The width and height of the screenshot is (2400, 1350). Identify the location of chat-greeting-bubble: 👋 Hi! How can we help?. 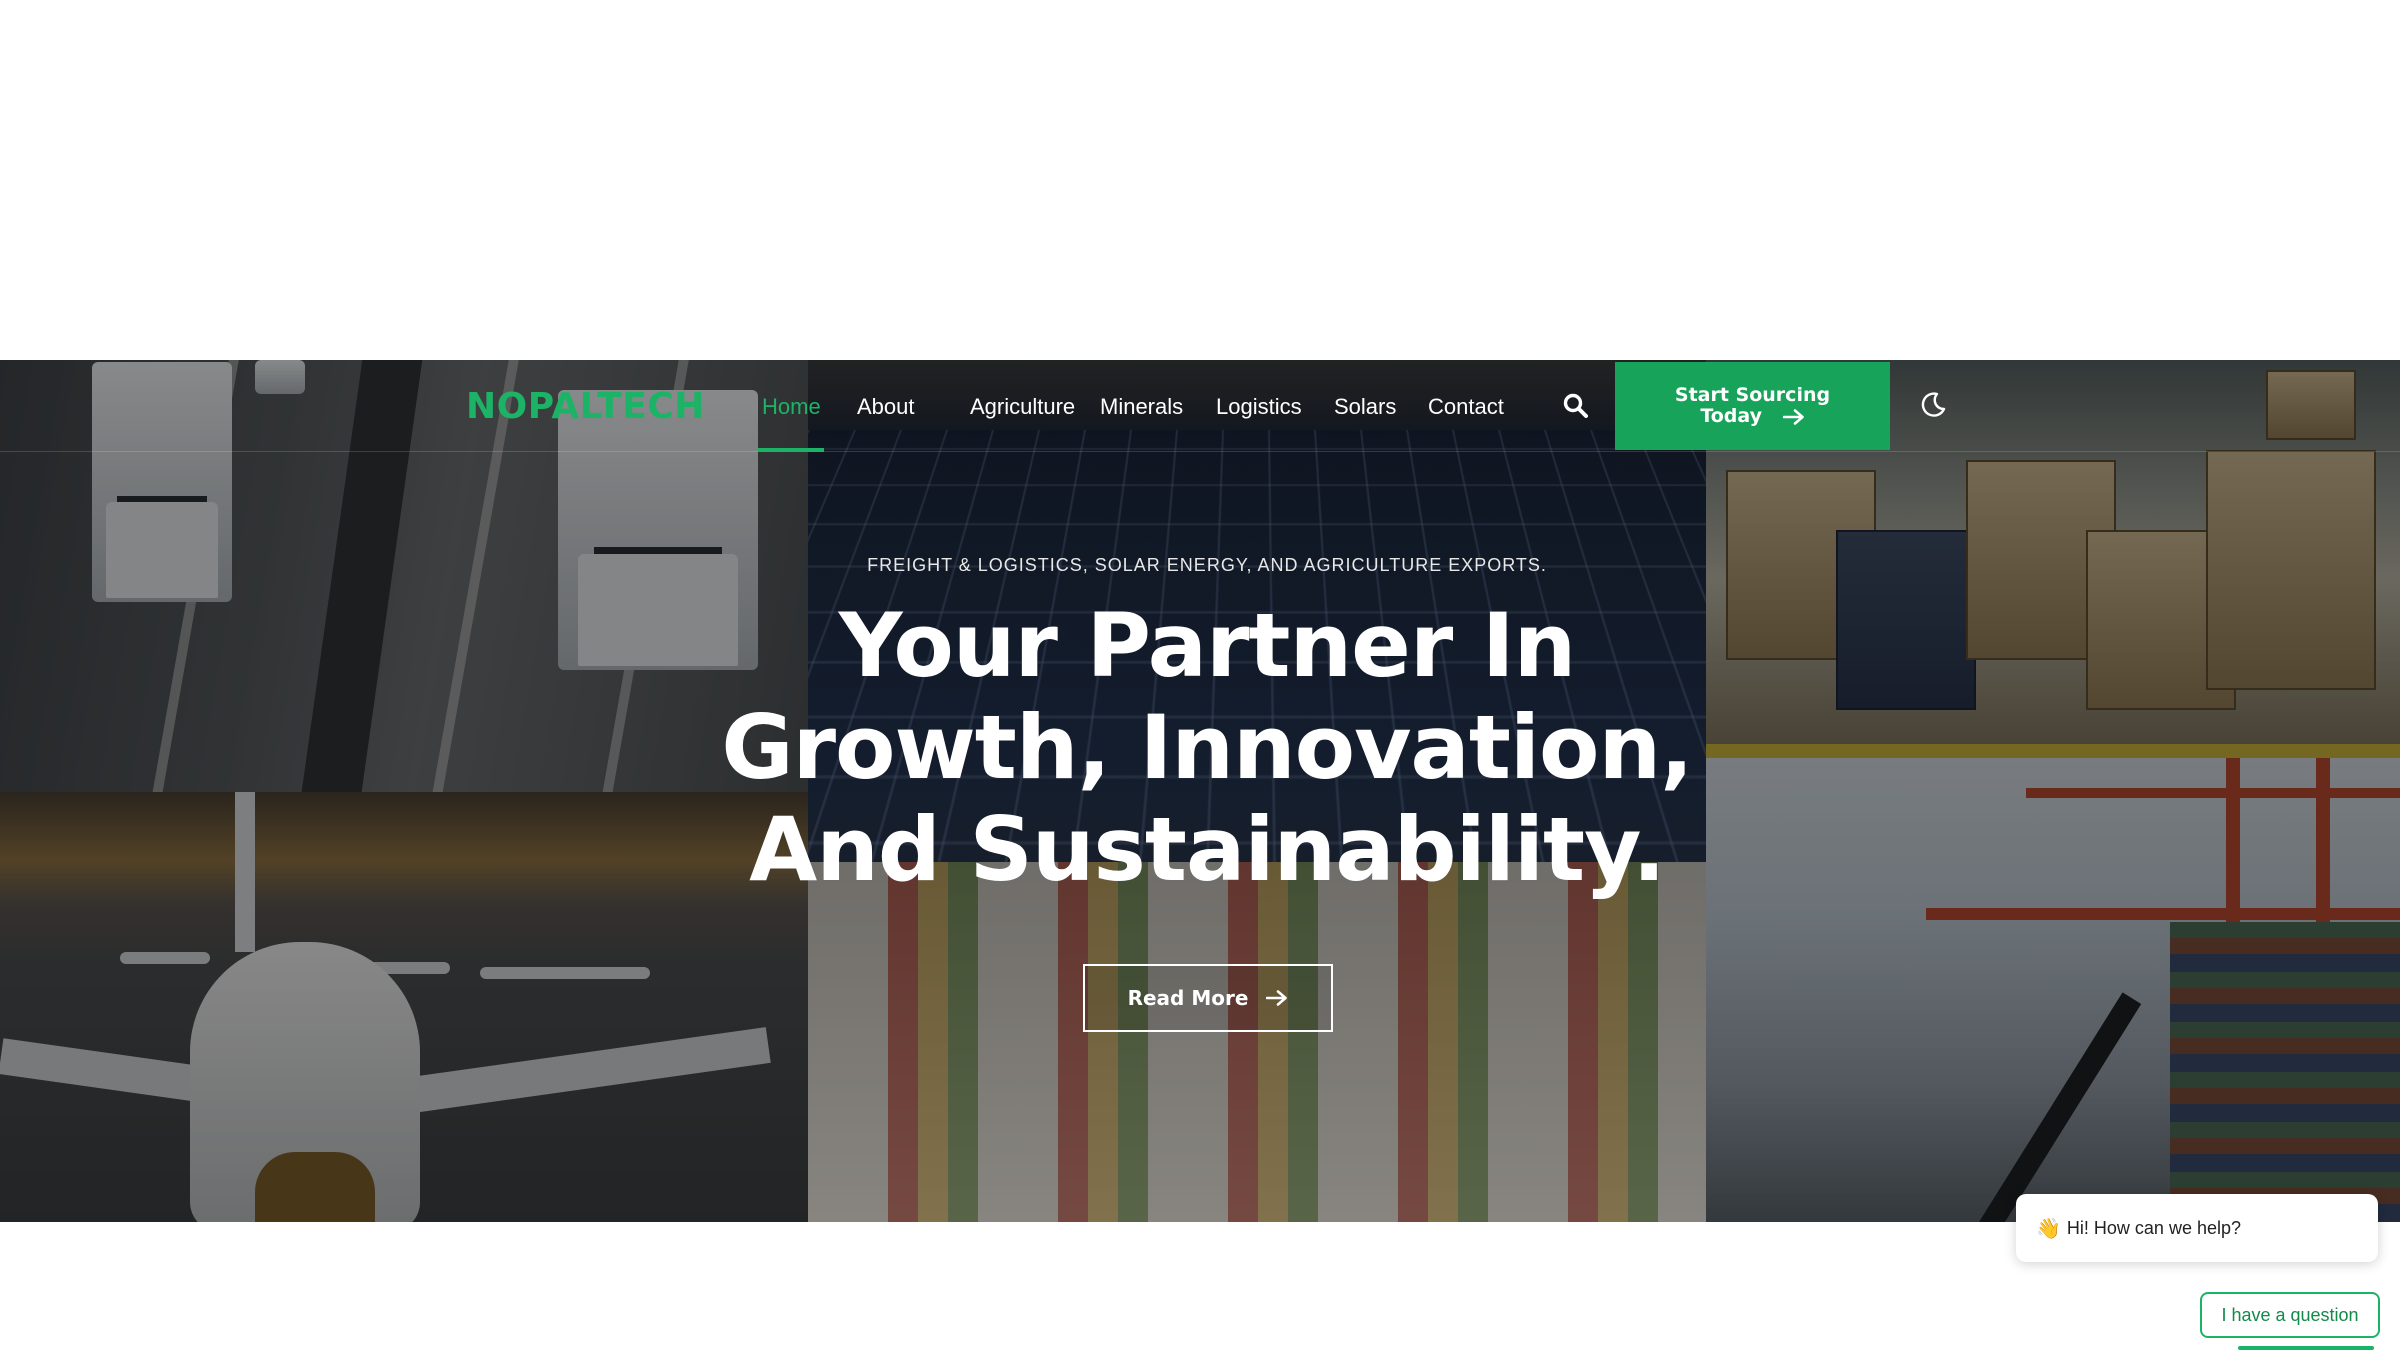
(2197, 1228).